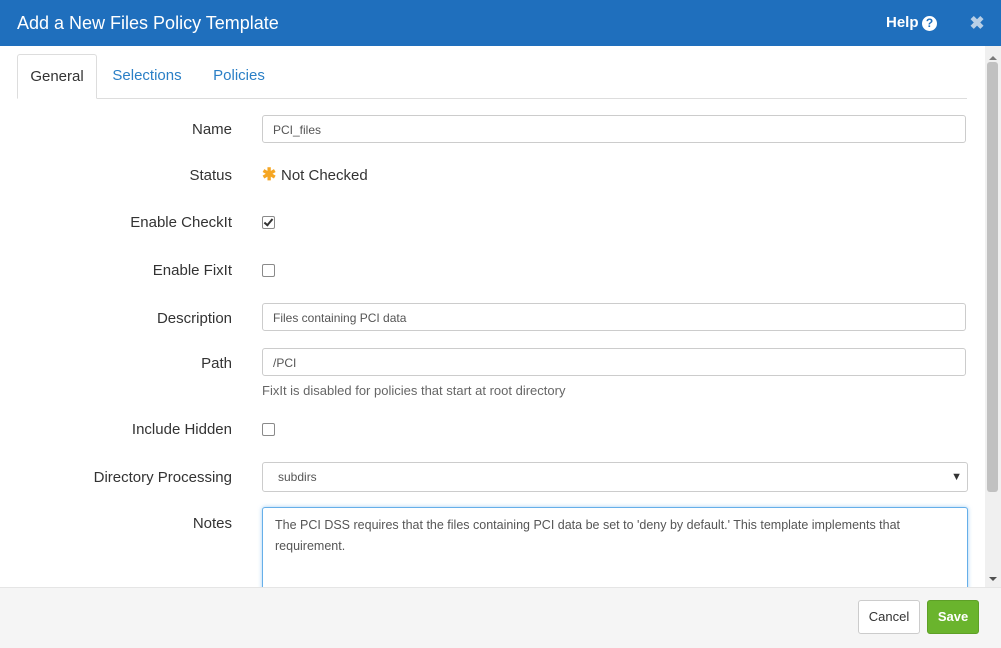  I want to click on cancel-button: Cancel, so click(889, 617).